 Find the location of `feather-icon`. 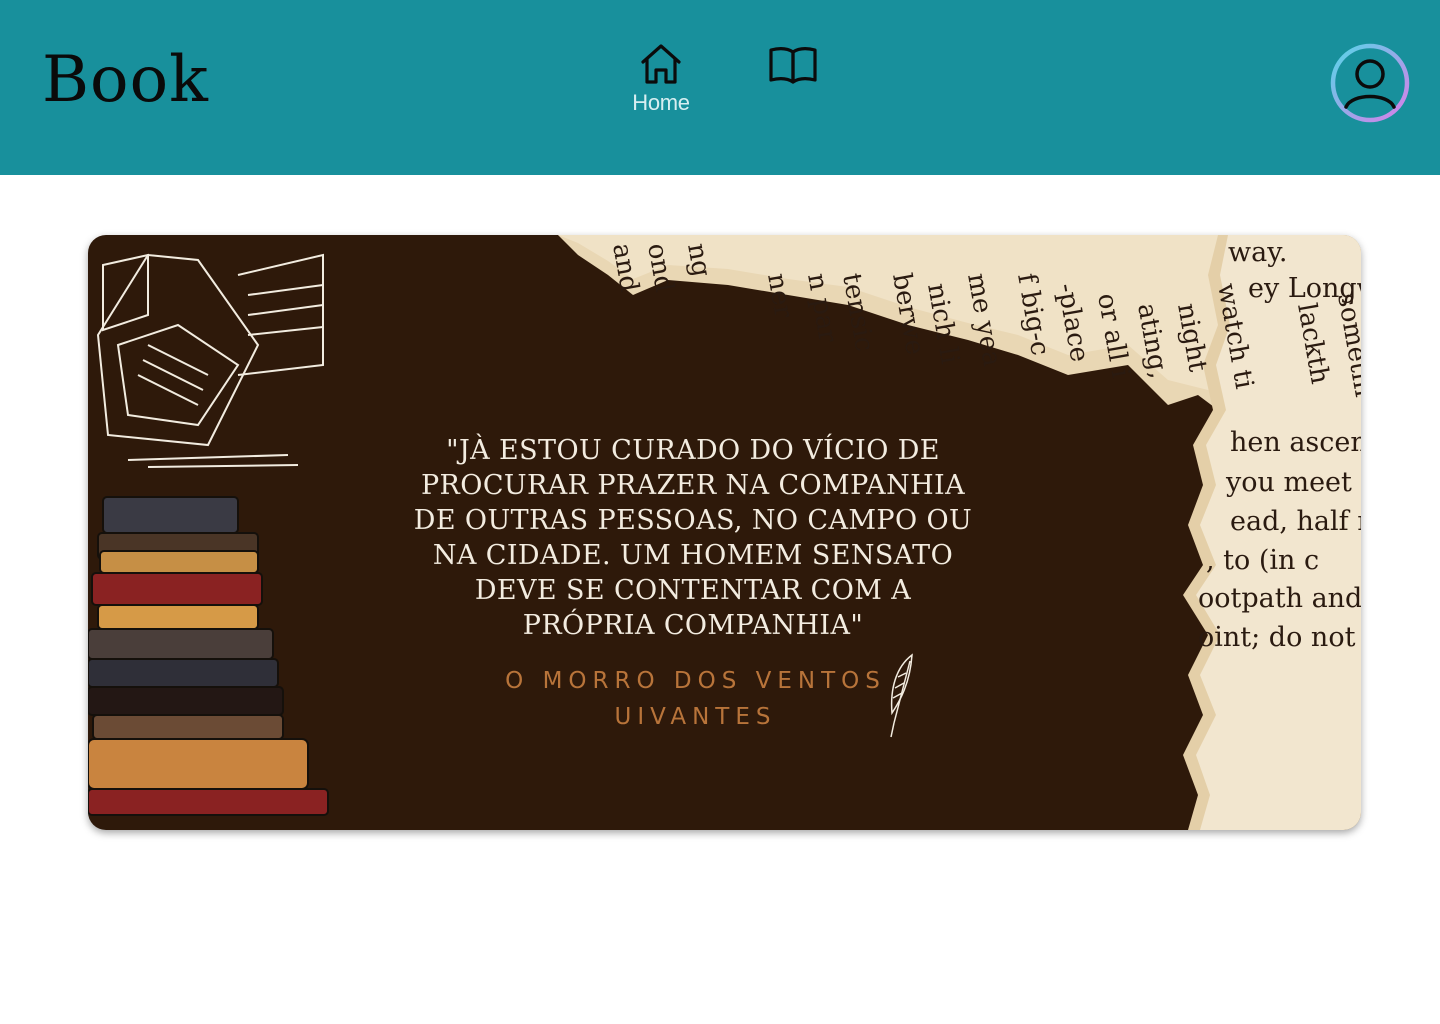

feather-icon is located at coordinates (902, 698).